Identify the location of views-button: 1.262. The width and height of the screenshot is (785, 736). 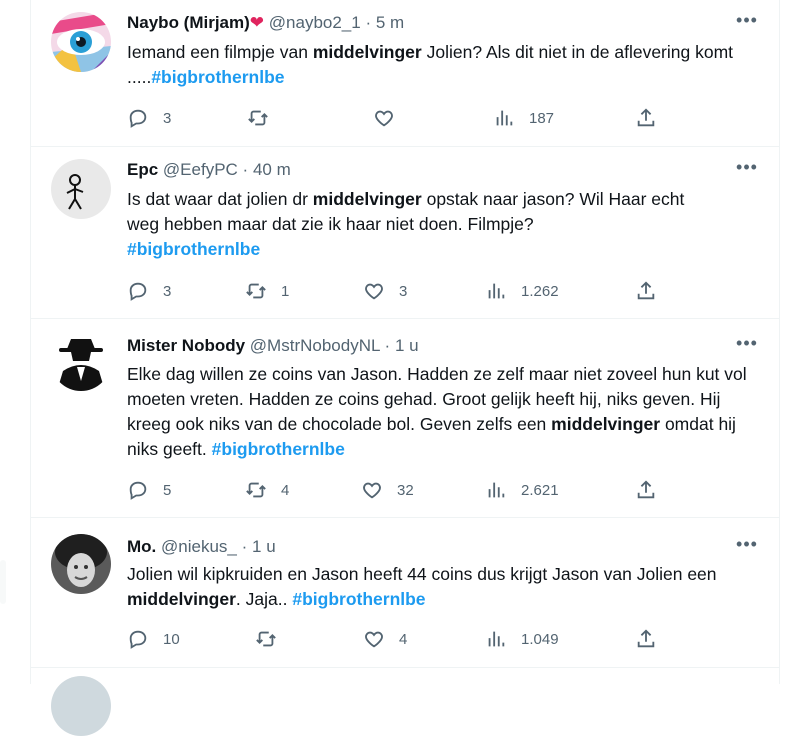
(522, 291).